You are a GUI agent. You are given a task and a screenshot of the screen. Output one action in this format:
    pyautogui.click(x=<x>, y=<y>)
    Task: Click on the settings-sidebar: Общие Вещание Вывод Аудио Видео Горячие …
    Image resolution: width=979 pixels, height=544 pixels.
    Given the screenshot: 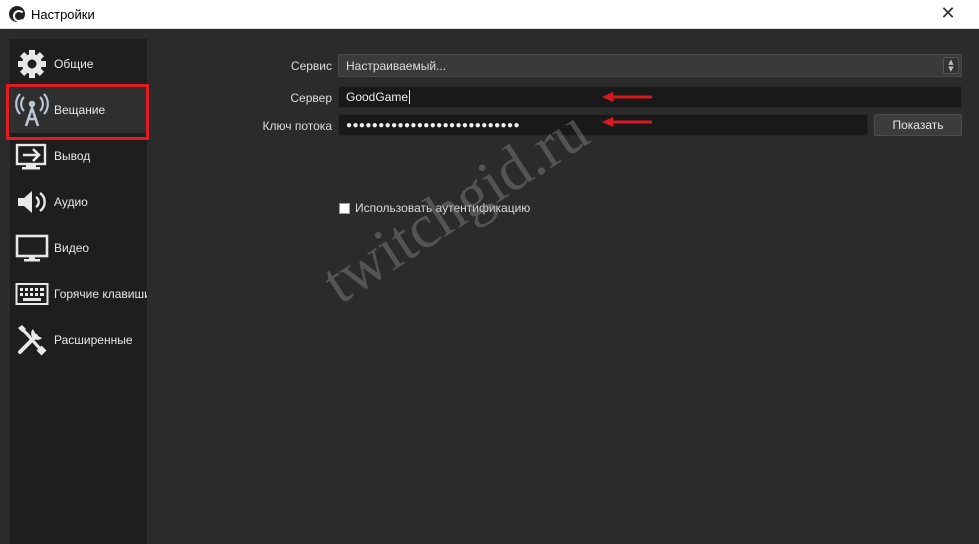 What is the action you would take?
    pyautogui.click(x=78, y=291)
    